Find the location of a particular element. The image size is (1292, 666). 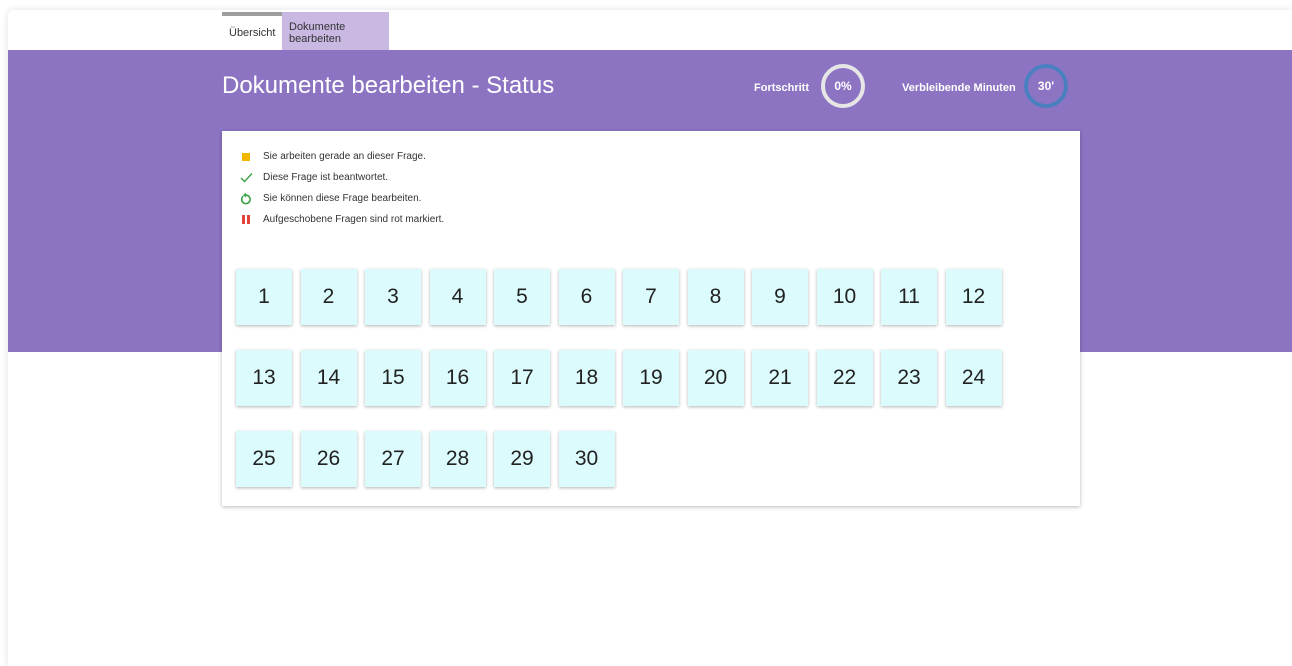

question-tile: 21 is located at coordinates (780, 378).